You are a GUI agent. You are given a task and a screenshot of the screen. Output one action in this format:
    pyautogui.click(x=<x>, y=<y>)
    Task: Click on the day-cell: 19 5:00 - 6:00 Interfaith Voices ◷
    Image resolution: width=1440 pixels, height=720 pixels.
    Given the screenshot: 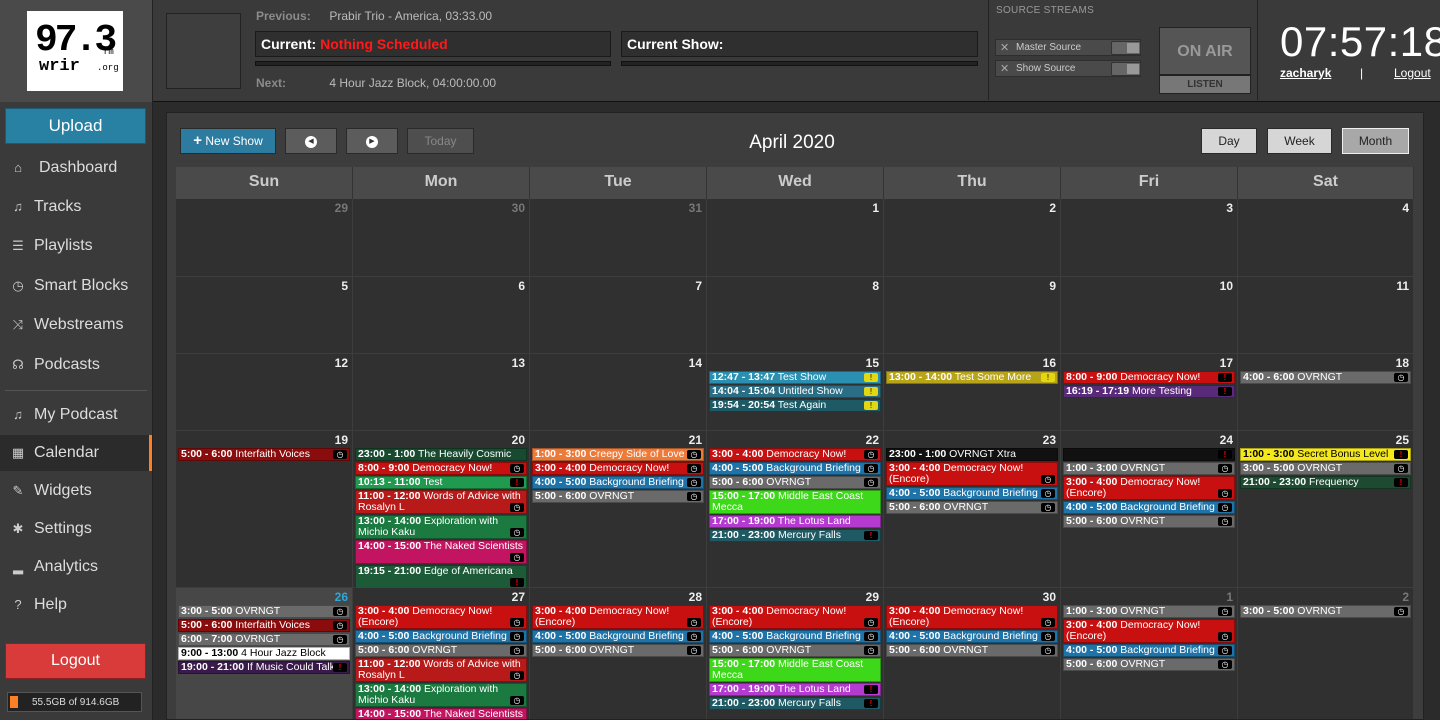 What is the action you would take?
    pyautogui.click(x=264, y=509)
    